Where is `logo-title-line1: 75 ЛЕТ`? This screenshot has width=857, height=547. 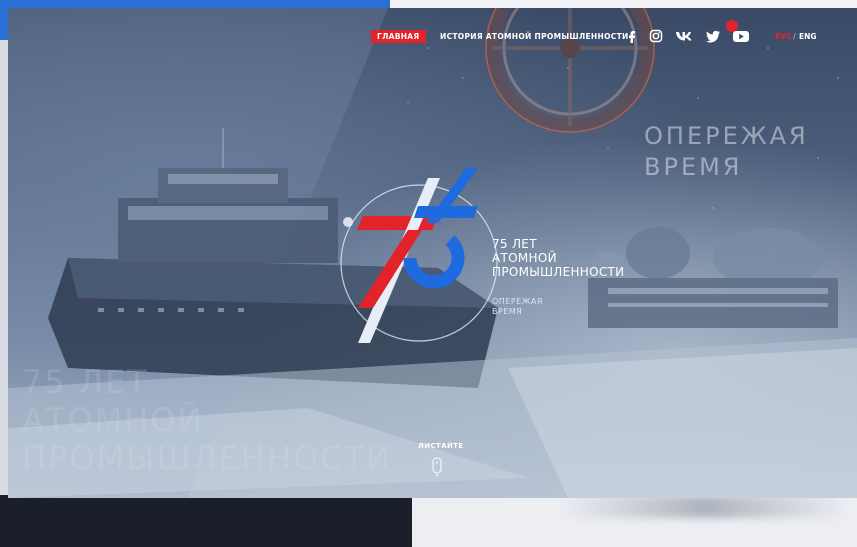
logo-title-line1: 75 ЛЕТ is located at coordinates (514, 244).